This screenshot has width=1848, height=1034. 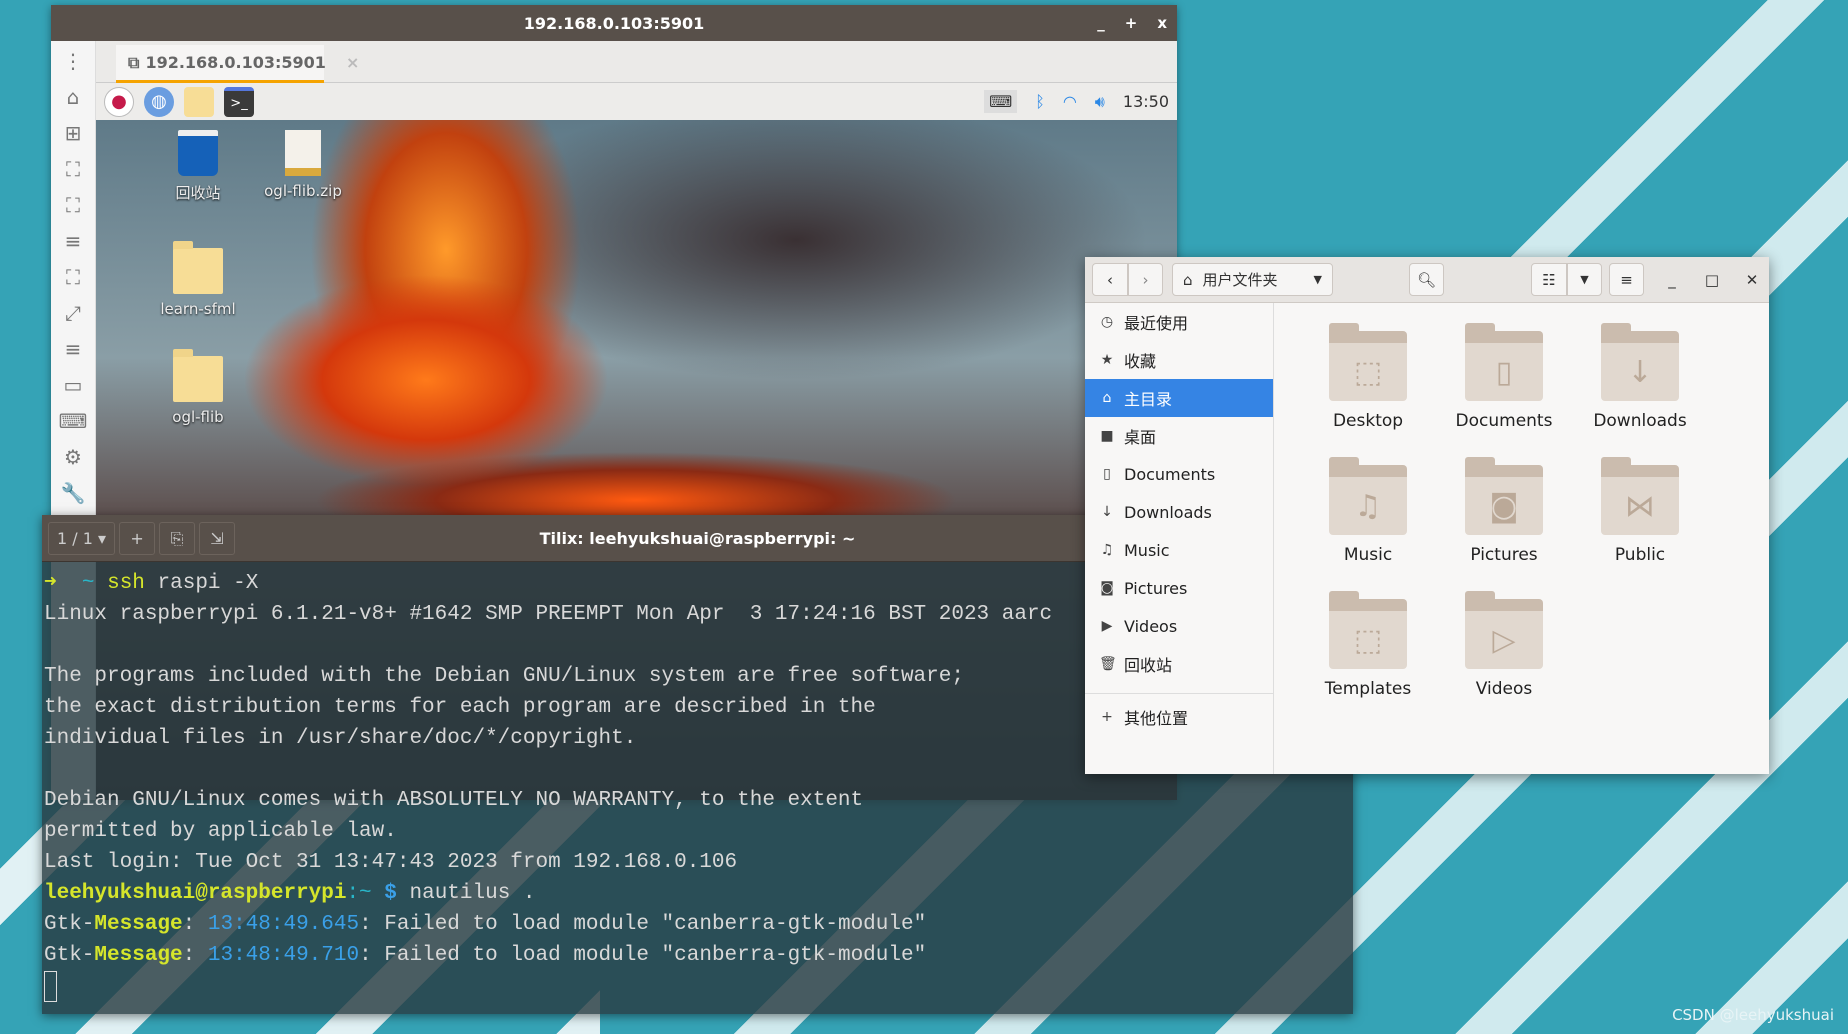 What do you see at coordinates (198, 279) in the screenshot?
I see `desktop-icon-learn-sfml: learn-sfml` at bounding box center [198, 279].